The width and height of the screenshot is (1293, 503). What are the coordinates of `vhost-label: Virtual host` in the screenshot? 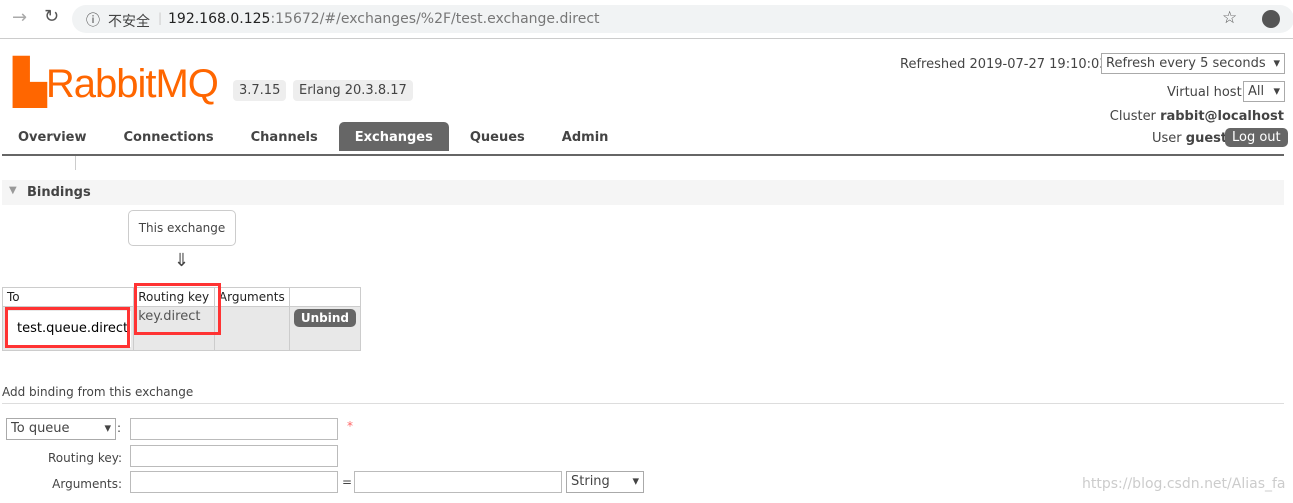 It's located at (1204, 92).